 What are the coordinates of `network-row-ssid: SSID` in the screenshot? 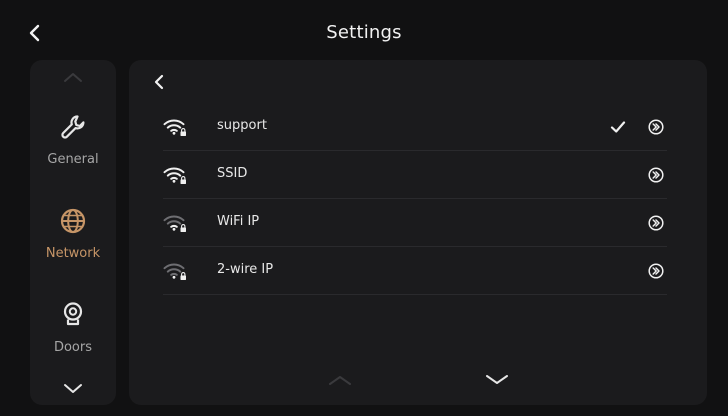 It's located at (415, 175).